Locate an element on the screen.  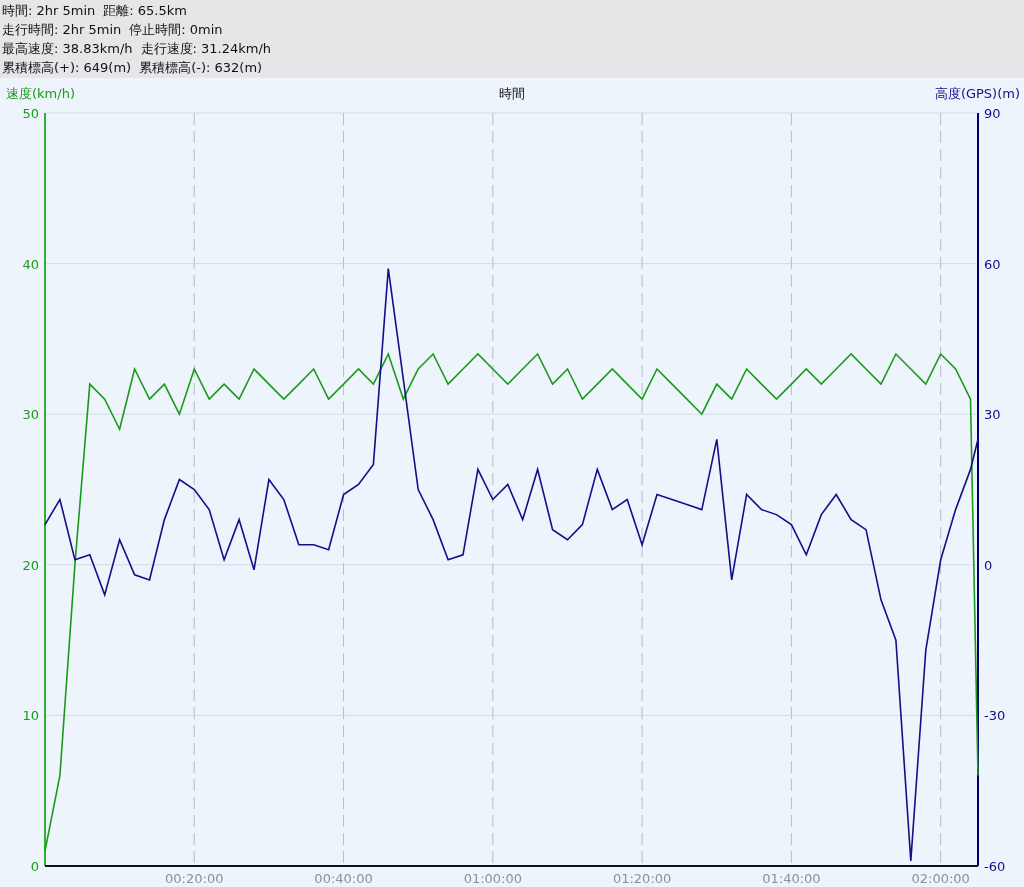
stat-text: 停止時間: 0min is located at coordinates (176, 30).